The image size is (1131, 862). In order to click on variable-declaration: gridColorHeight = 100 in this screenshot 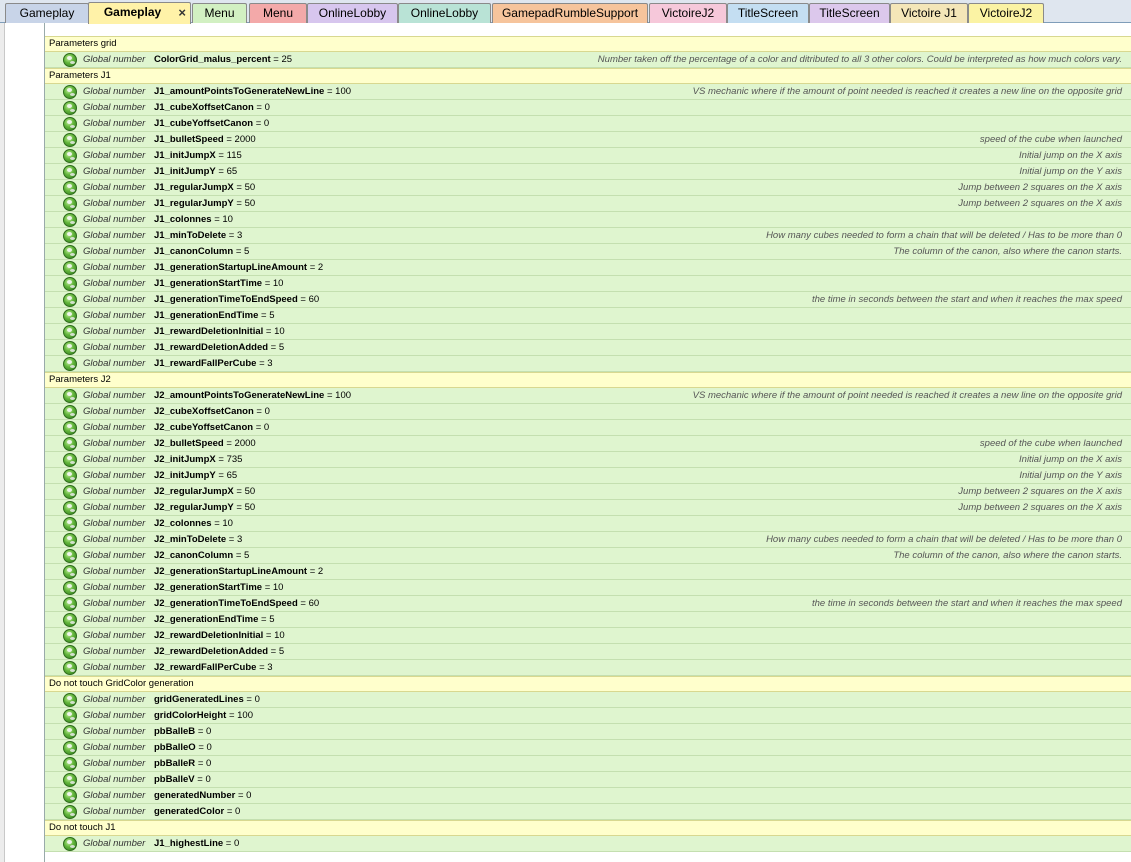, I will do `click(203, 715)`.